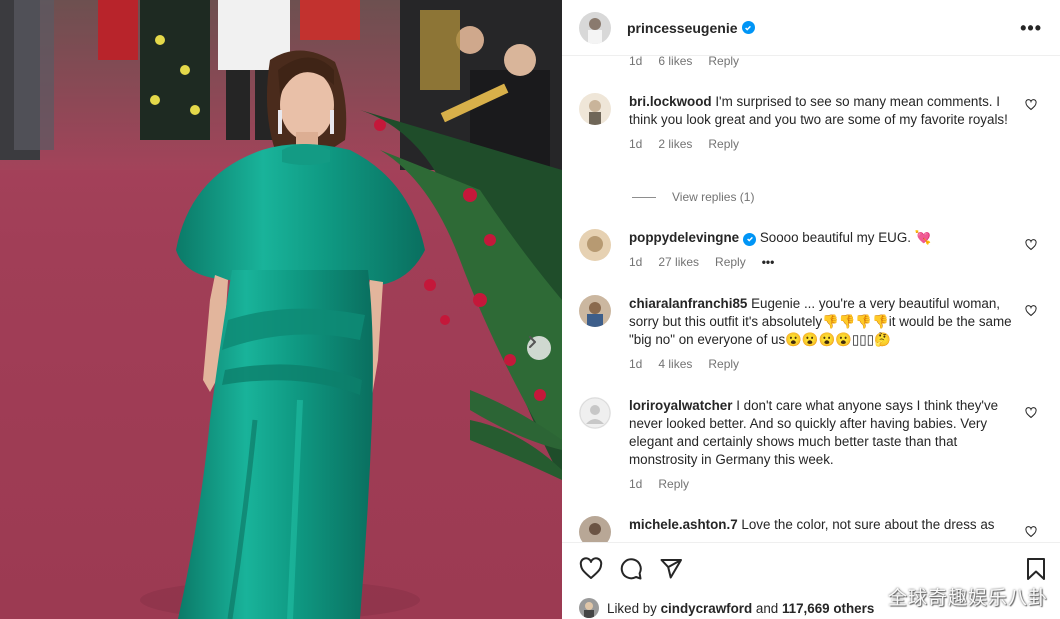 Image resolution: width=1060 pixels, height=619 pixels. I want to click on comment-username: poppydelevingne, so click(684, 237).